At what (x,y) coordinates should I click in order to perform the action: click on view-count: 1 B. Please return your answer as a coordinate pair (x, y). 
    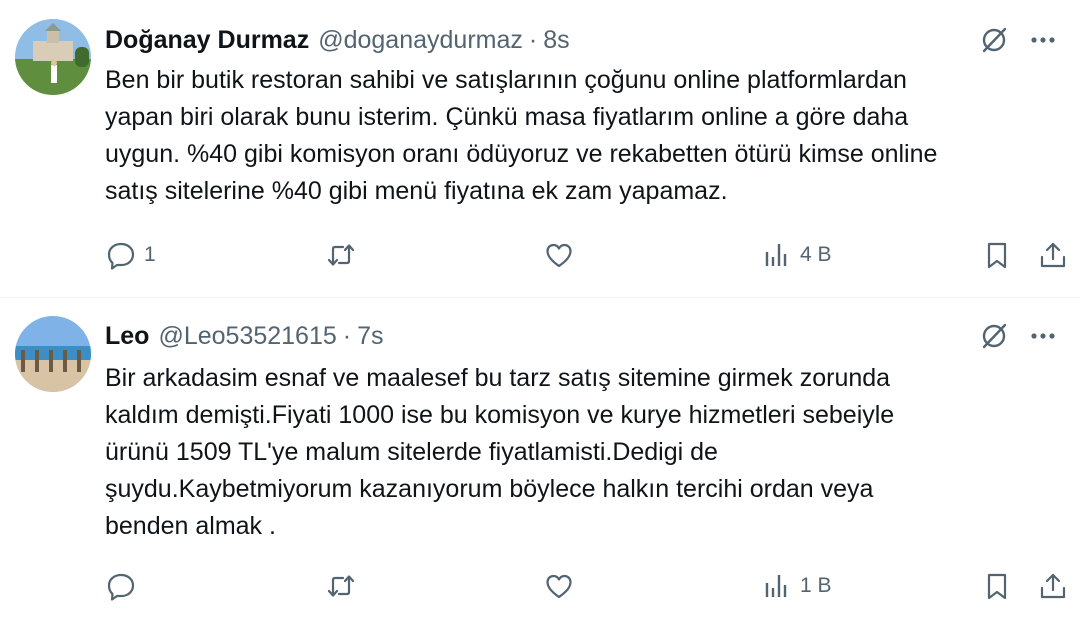
    Looking at the image, I should click on (816, 585).